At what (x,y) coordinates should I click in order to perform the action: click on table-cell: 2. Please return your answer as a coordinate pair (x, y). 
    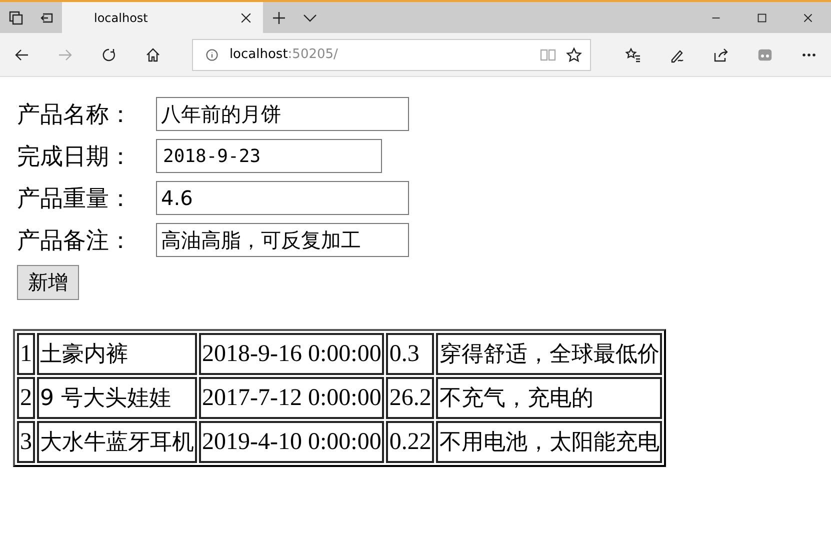
    Looking at the image, I should click on (26, 398).